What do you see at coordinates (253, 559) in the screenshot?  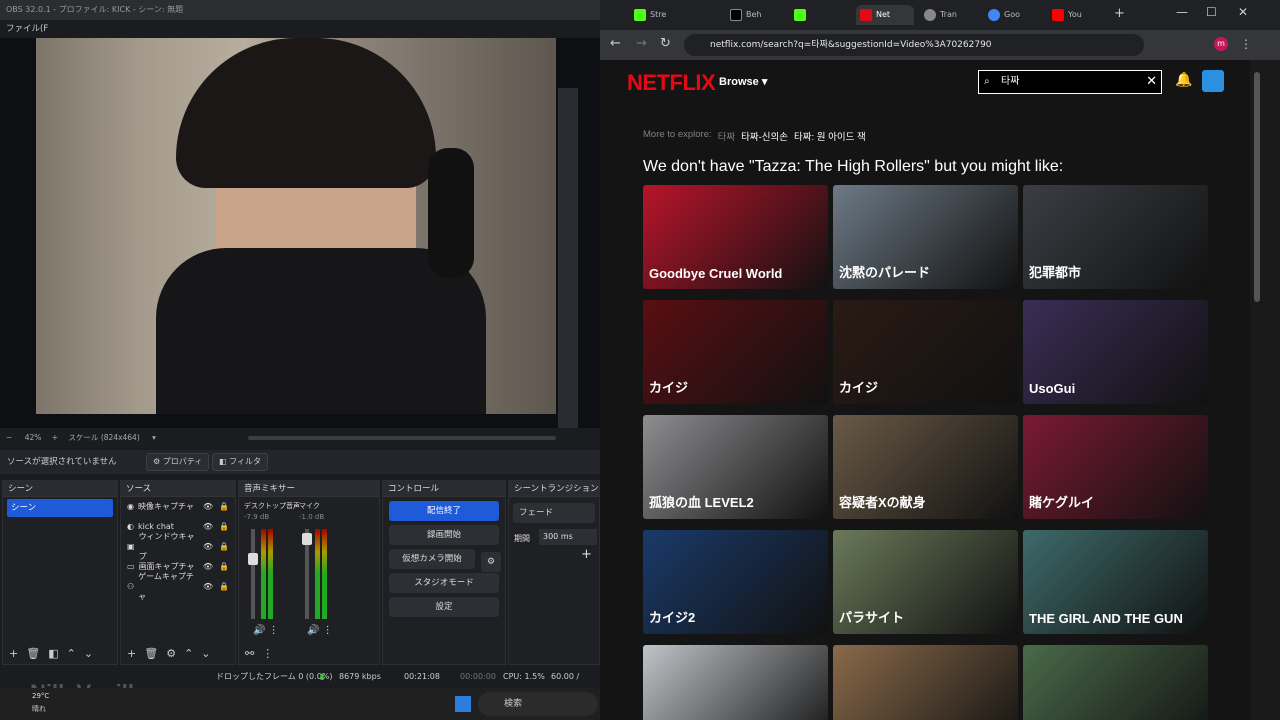 I see `desktop-slider-handle` at bounding box center [253, 559].